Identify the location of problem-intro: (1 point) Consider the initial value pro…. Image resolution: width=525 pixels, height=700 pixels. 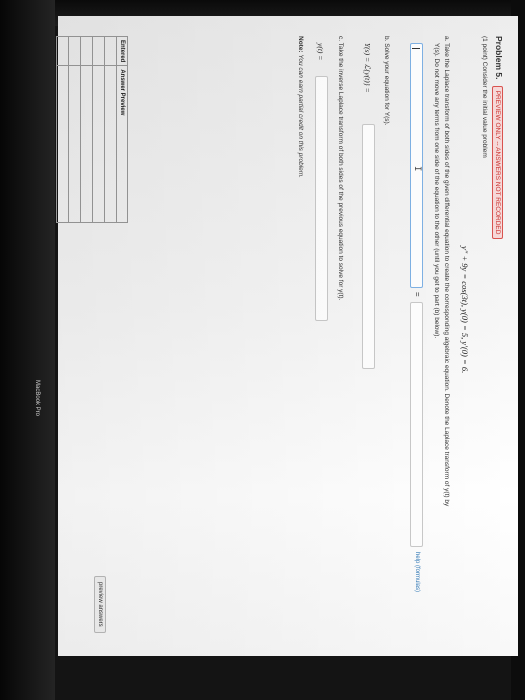
(484, 97).